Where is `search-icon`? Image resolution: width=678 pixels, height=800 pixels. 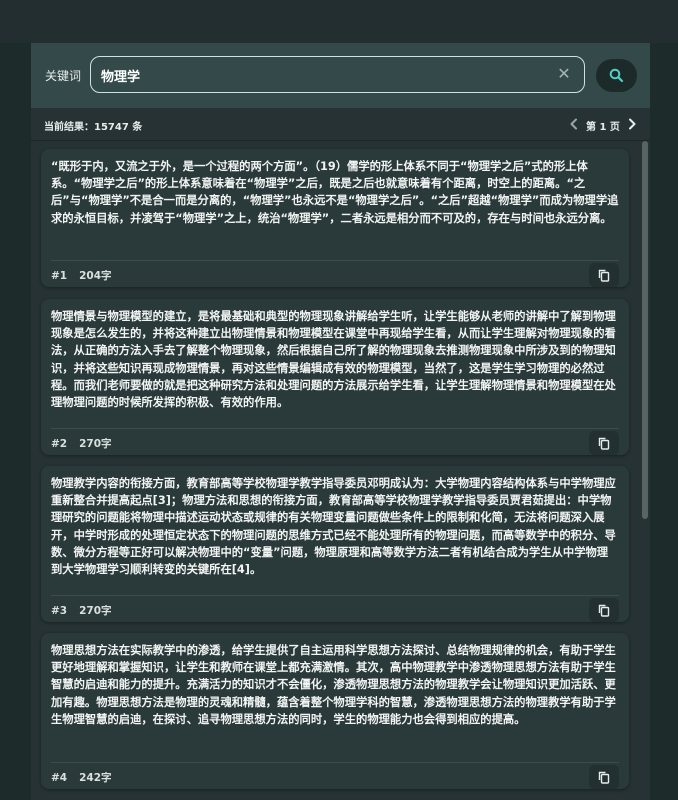 search-icon is located at coordinates (616, 75).